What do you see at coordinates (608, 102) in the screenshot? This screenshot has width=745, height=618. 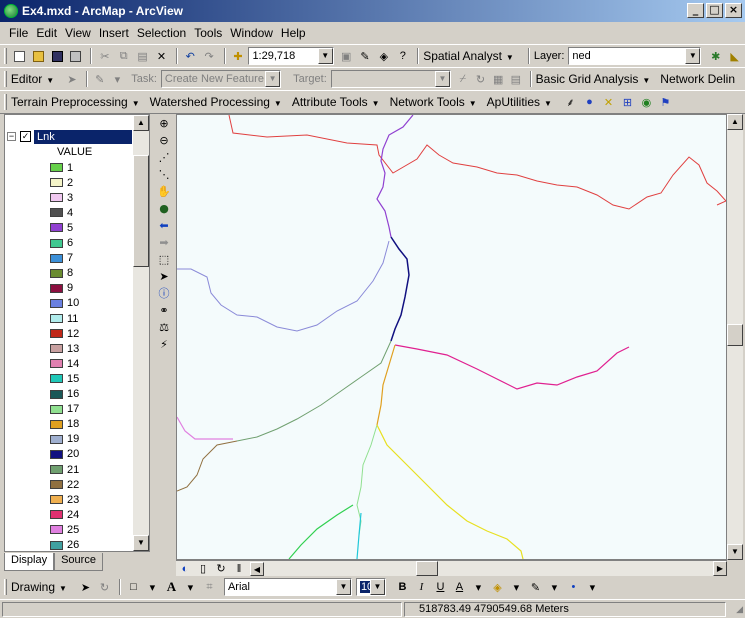 I see `batch-point-icon: ✕` at bounding box center [608, 102].